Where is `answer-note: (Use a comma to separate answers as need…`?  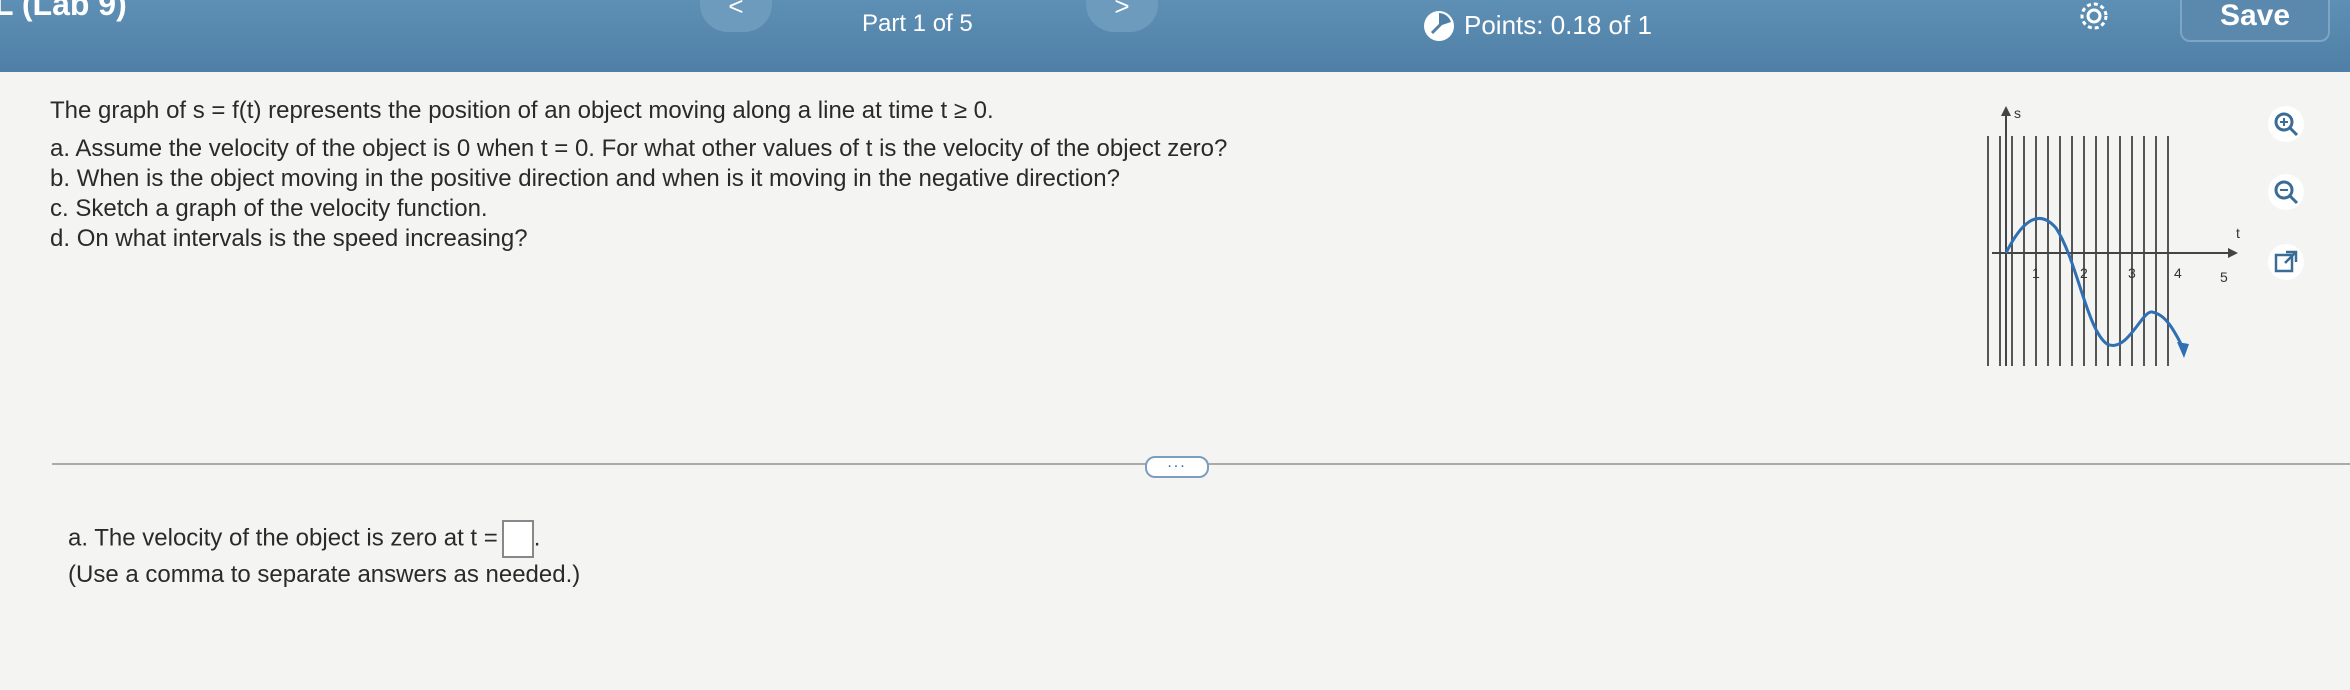 answer-note: (Use a comma to separate answers as need… is located at coordinates (324, 574).